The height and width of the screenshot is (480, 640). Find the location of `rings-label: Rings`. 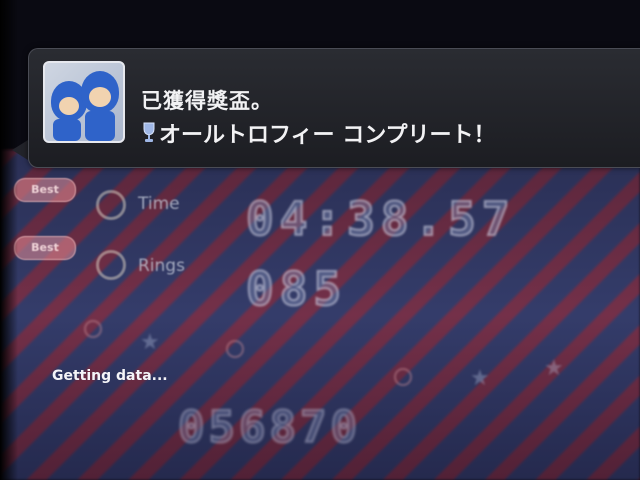

rings-label: Rings is located at coordinates (161, 266).